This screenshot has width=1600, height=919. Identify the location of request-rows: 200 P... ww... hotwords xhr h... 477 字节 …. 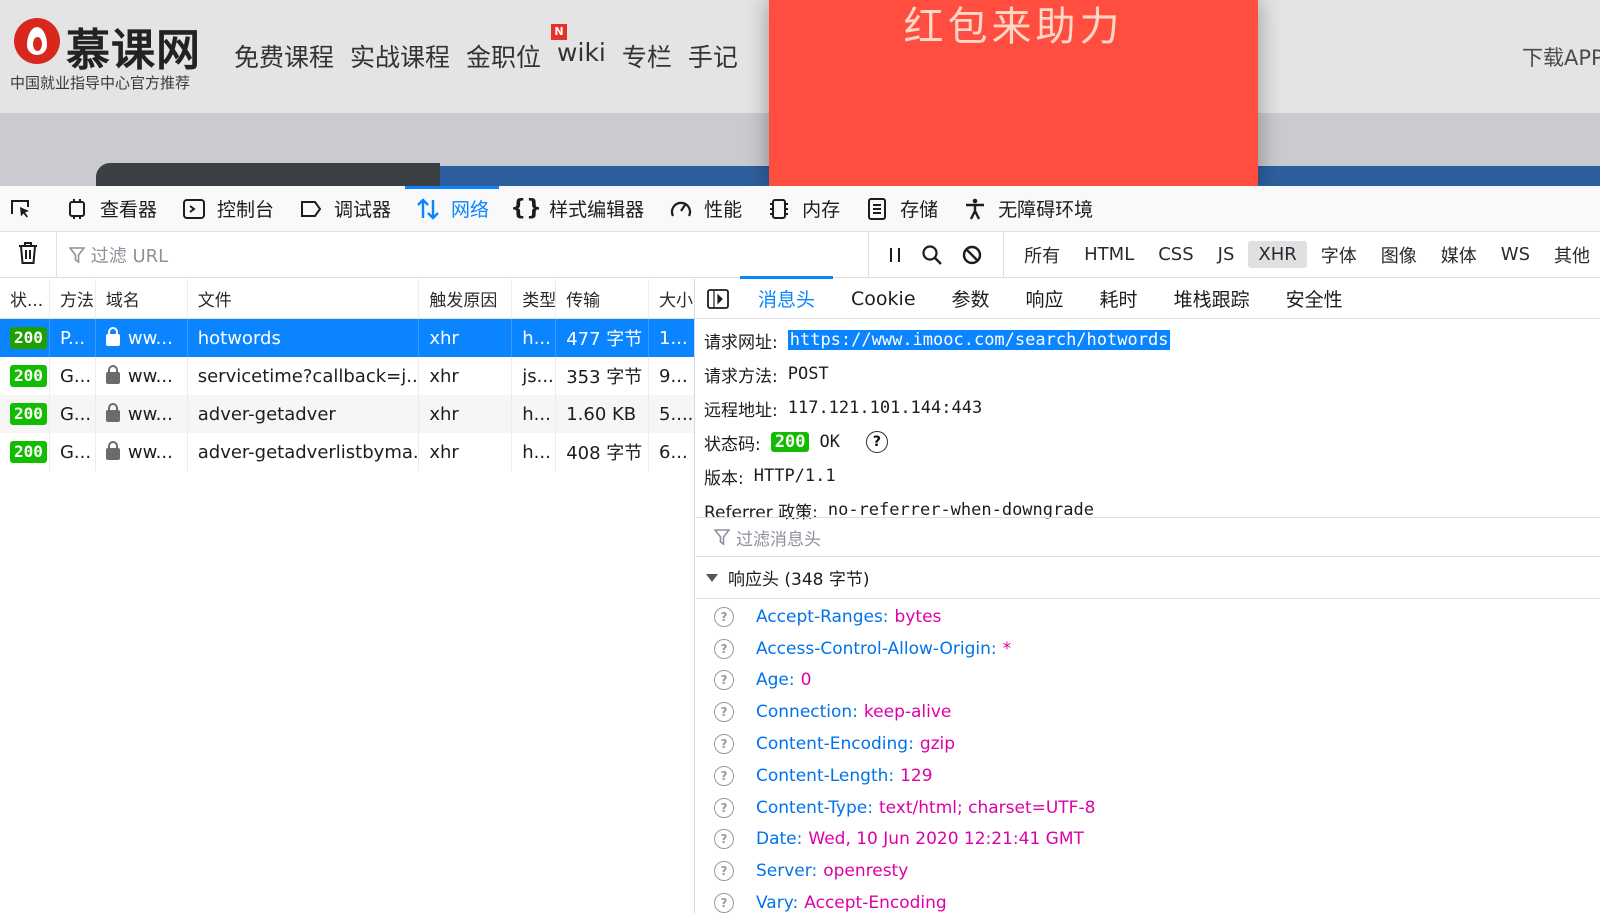
(347, 395).